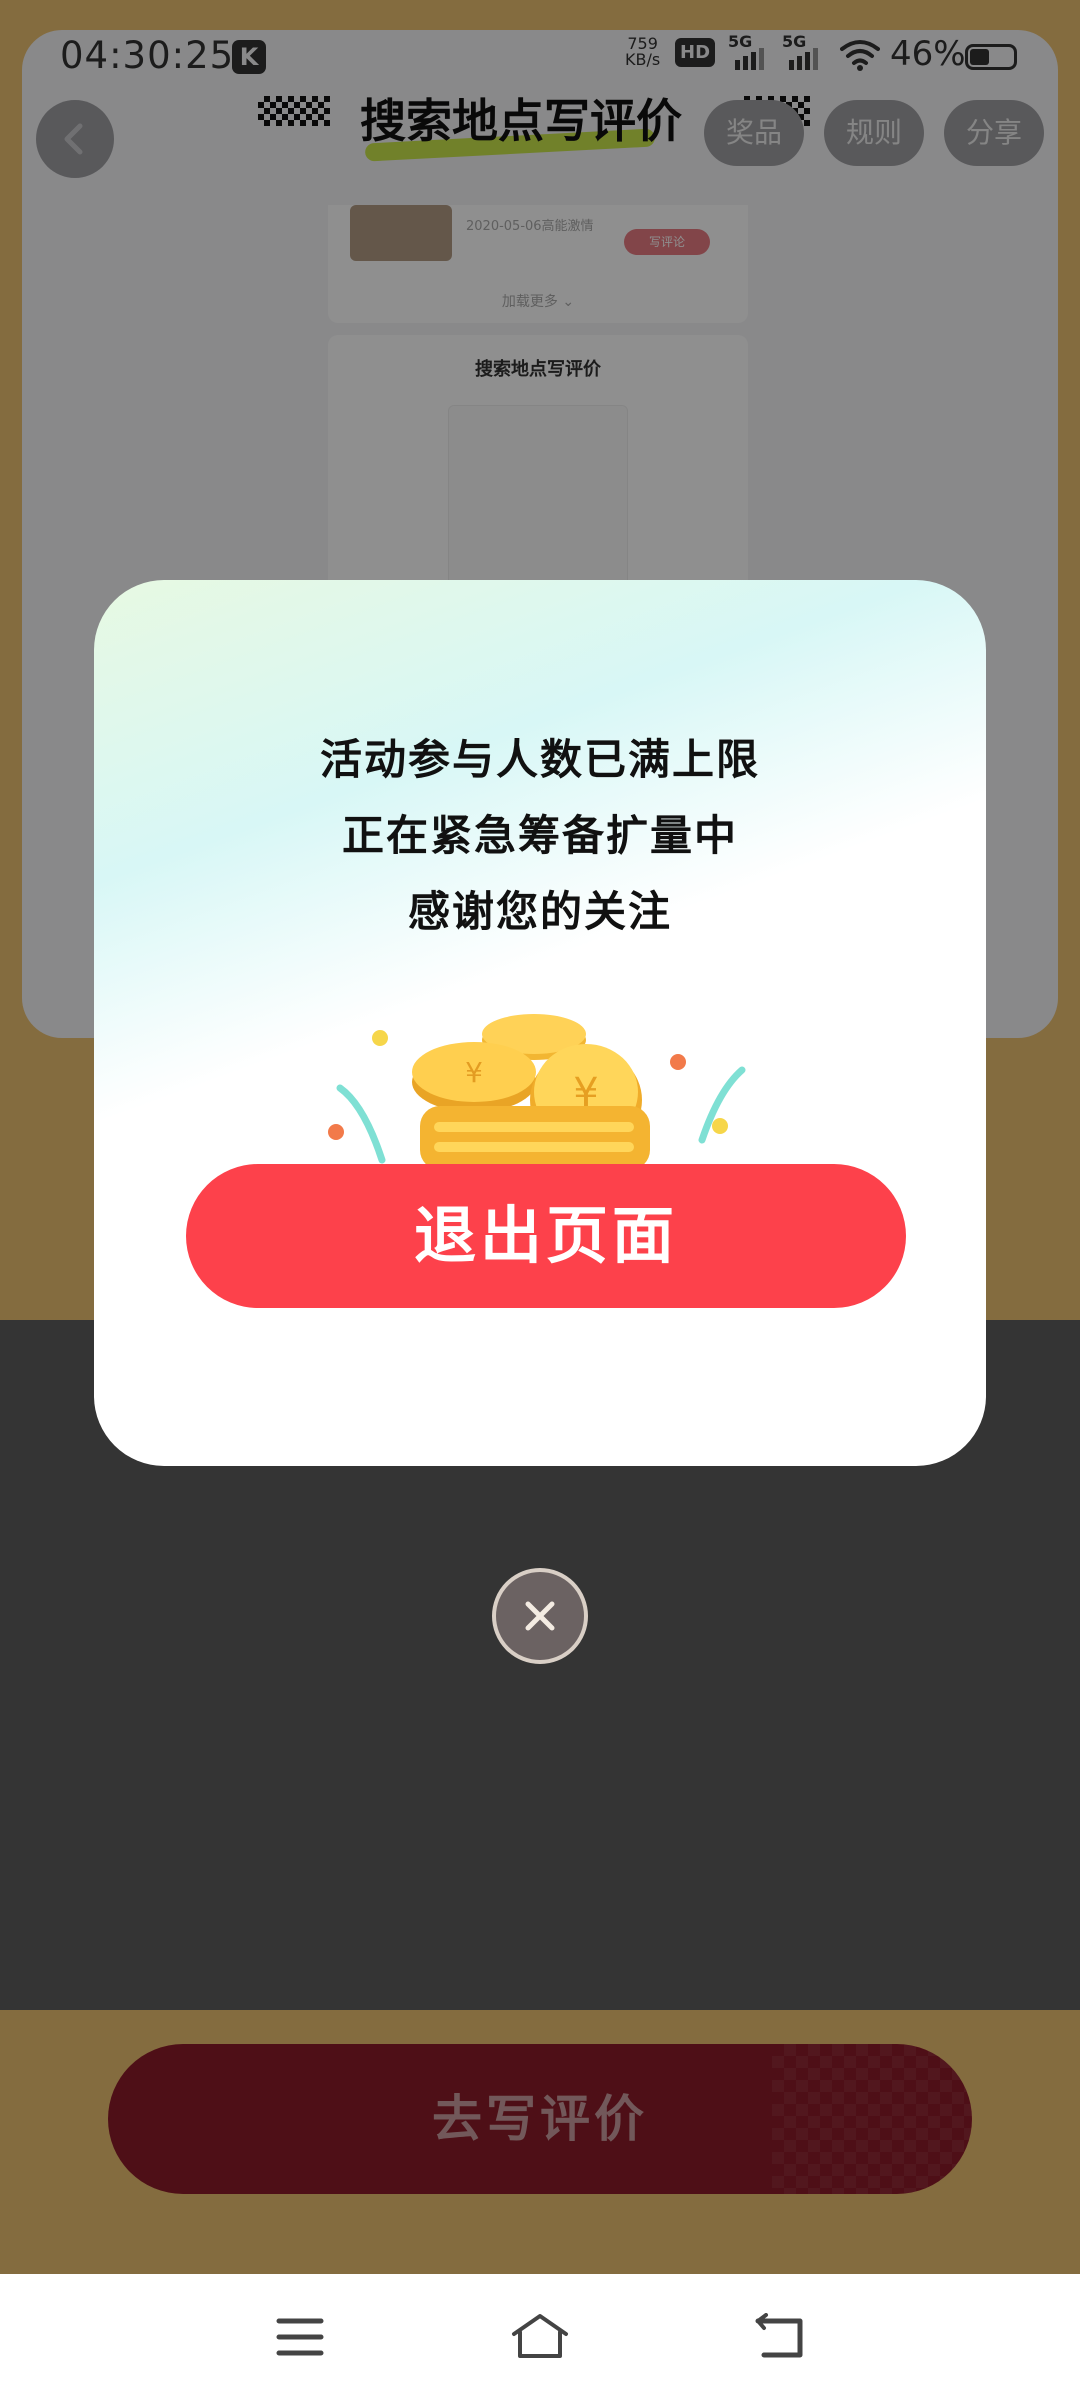 The width and height of the screenshot is (1080, 2400). What do you see at coordinates (539, 835) in the screenshot?
I see `dialog-message-line-2: 正在紧急筹备扩量中` at bounding box center [539, 835].